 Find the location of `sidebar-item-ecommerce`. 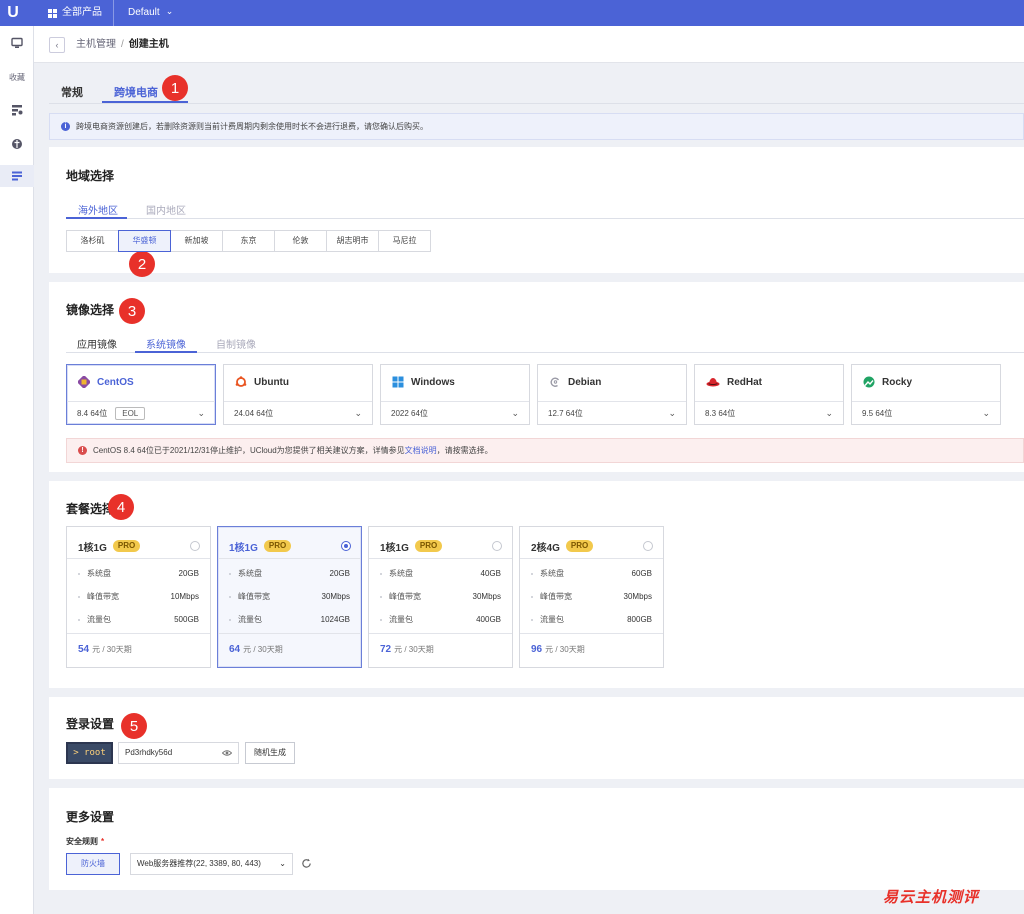

sidebar-item-ecommerce is located at coordinates (17, 176).